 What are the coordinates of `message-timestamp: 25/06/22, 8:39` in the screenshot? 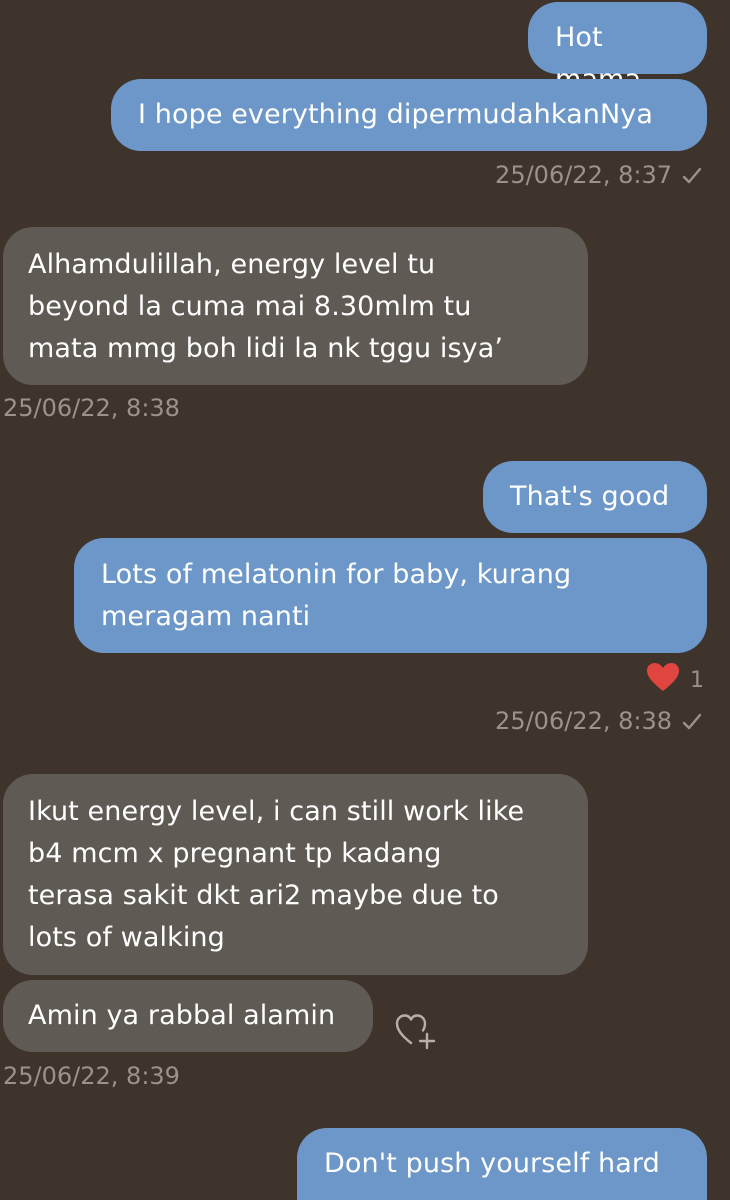 It's located at (91, 1076).